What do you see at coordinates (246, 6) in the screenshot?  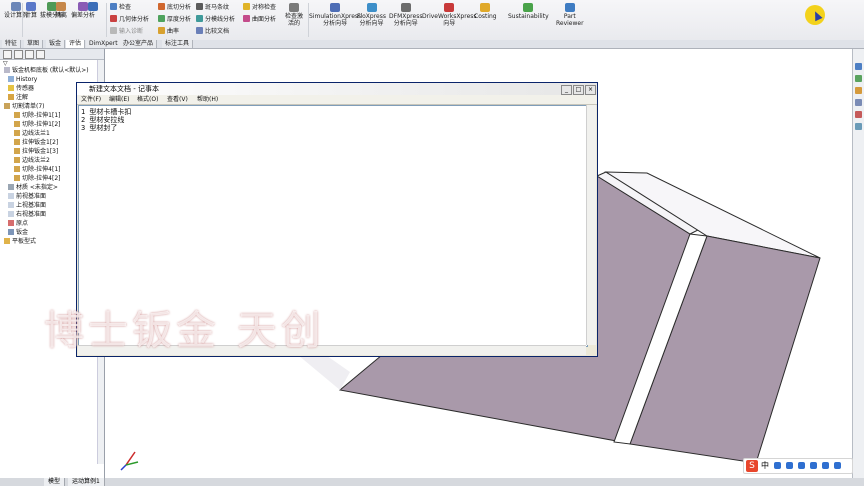 I see `symmetry-icon` at bounding box center [246, 6].